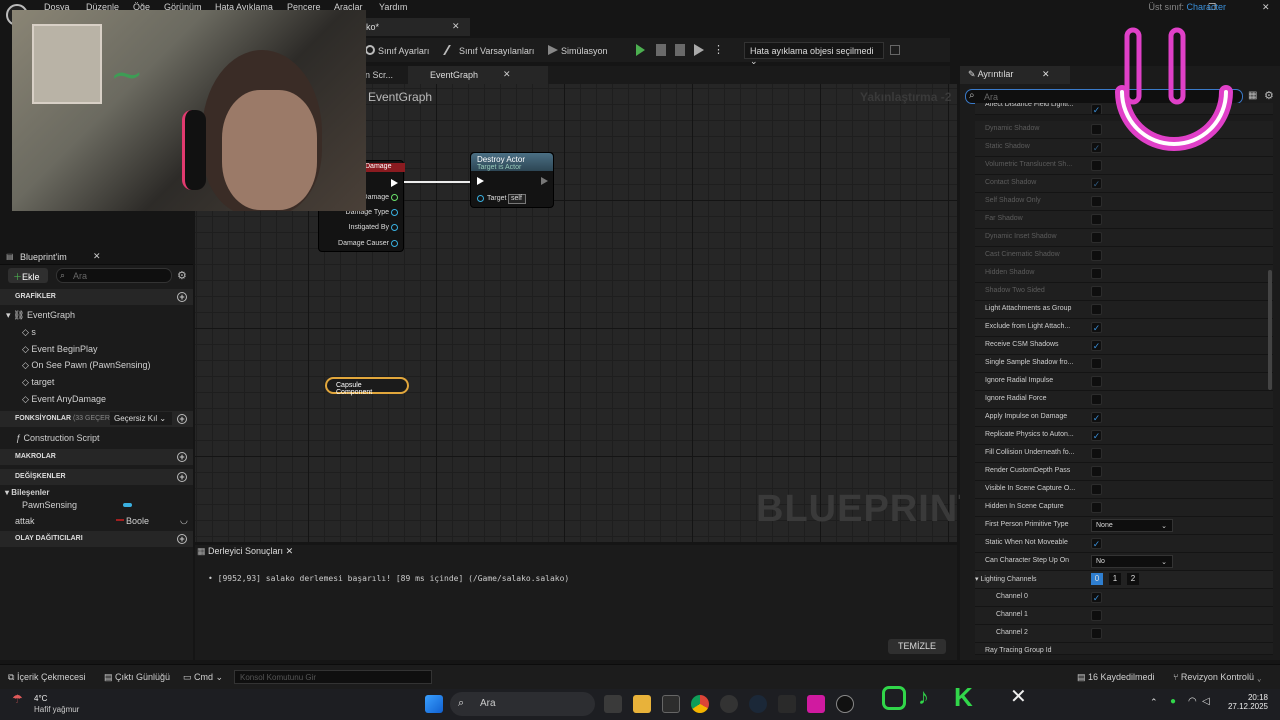 Image resolution: width=1280 pixels, height=720 pixels. Describe the element at coordinates (1173, 701) in the screenshot. I see `mic-icon: ●` at that location.